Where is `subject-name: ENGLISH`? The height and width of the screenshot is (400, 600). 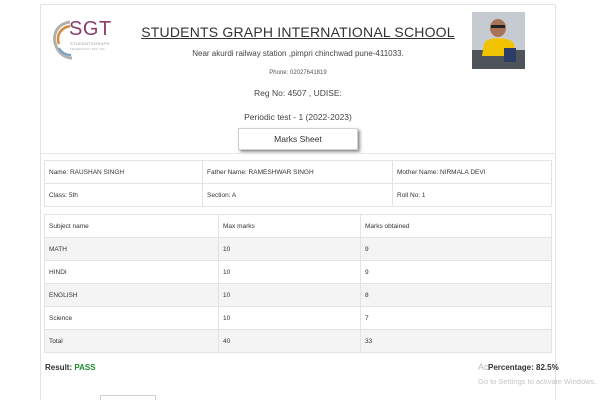 subject-name: ENGLISH is located at coordinates (131, 295).